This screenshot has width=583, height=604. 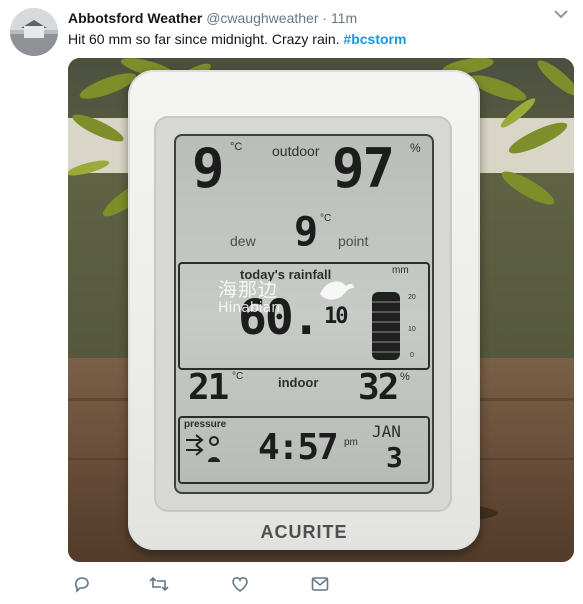 I want to click on gauge-tick-20: 20, so click(x=412, y=297).